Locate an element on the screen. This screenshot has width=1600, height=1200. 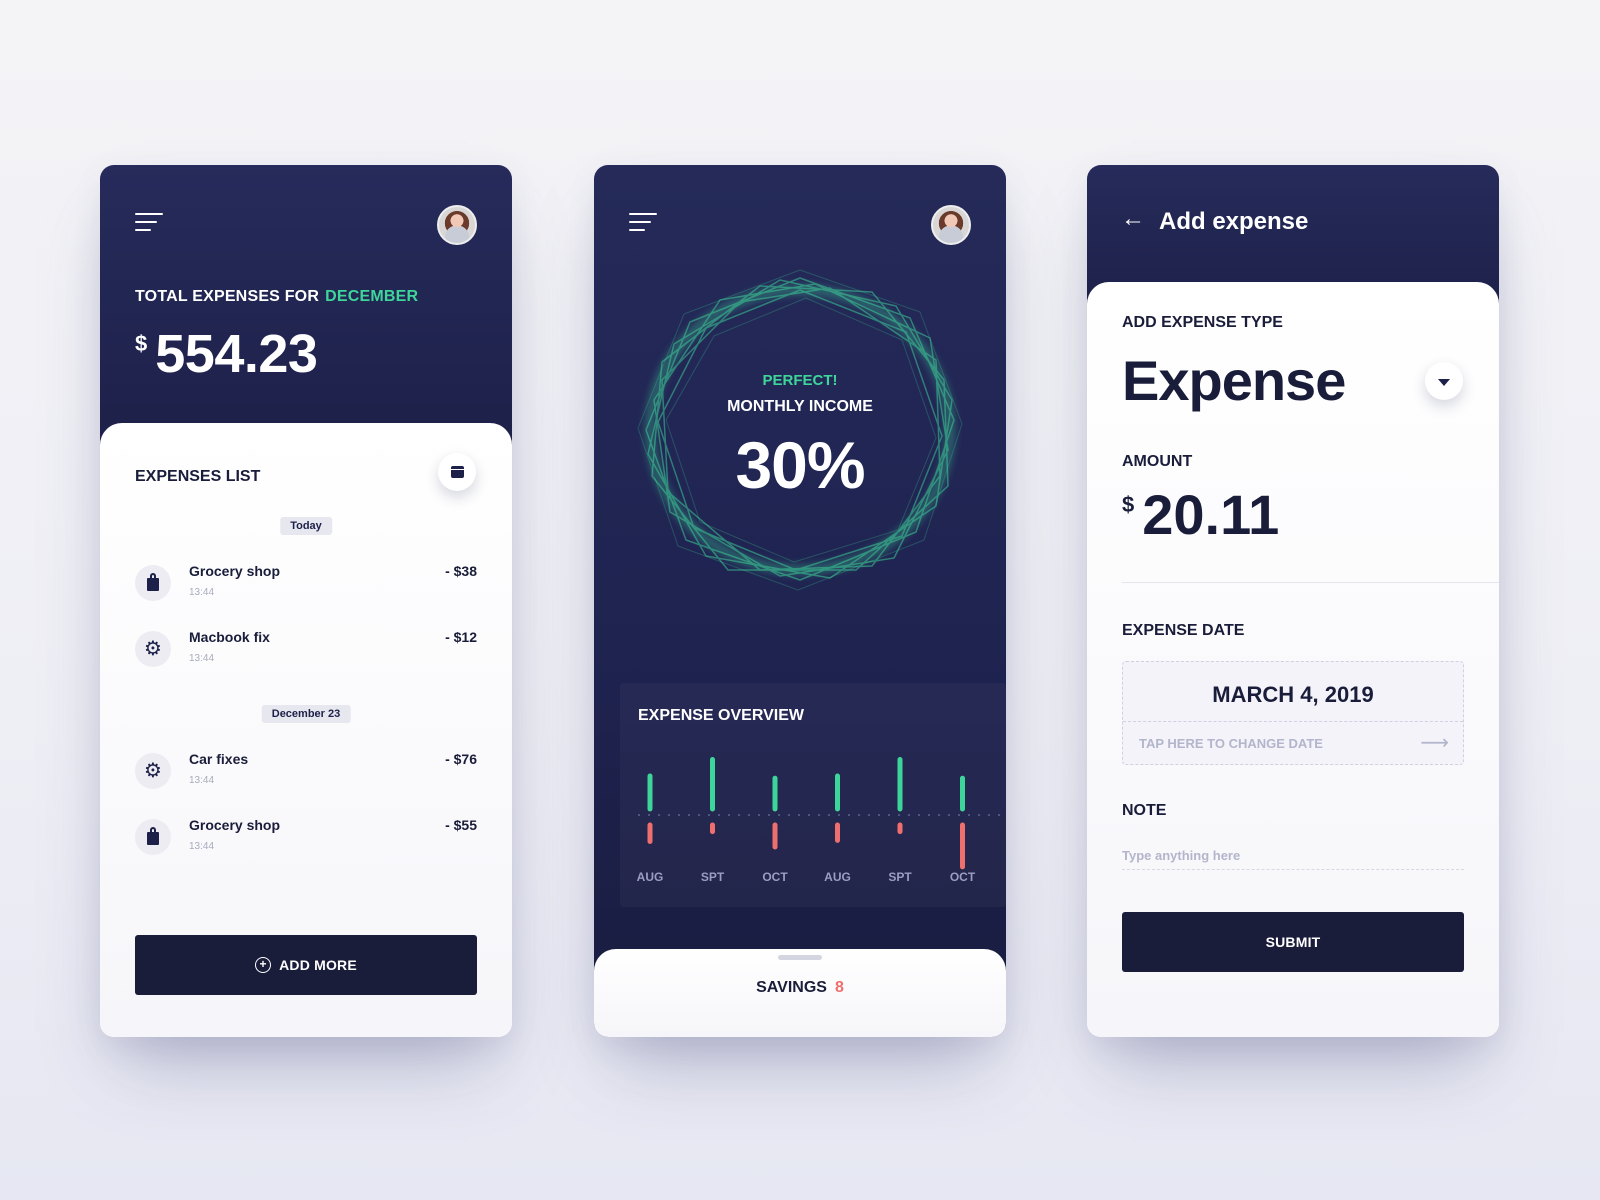
amount-field: $20.11 is located at coordinates (1200, 514).